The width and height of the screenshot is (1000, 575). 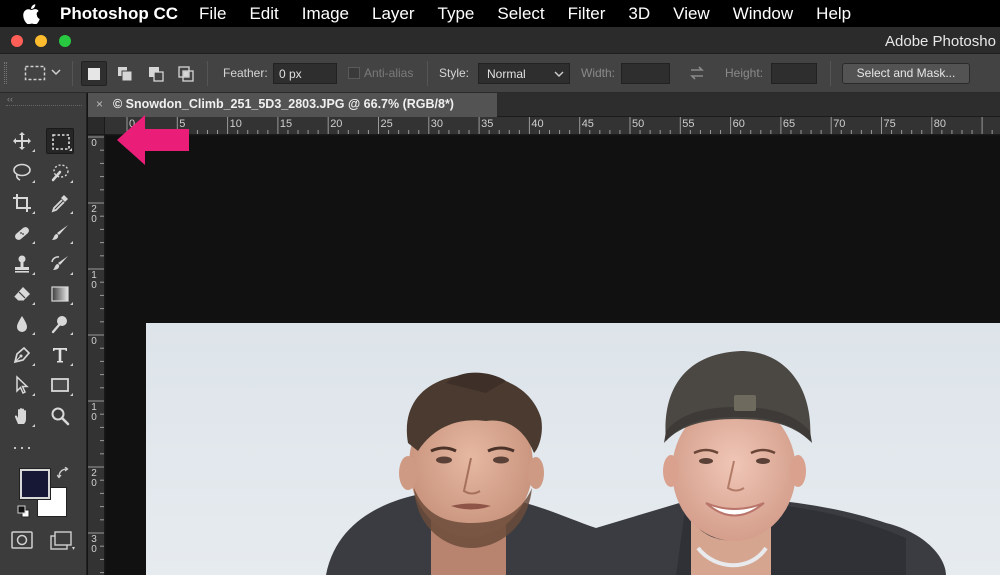 I want to click on eyedropper-tool, so click(x=60, y=203).